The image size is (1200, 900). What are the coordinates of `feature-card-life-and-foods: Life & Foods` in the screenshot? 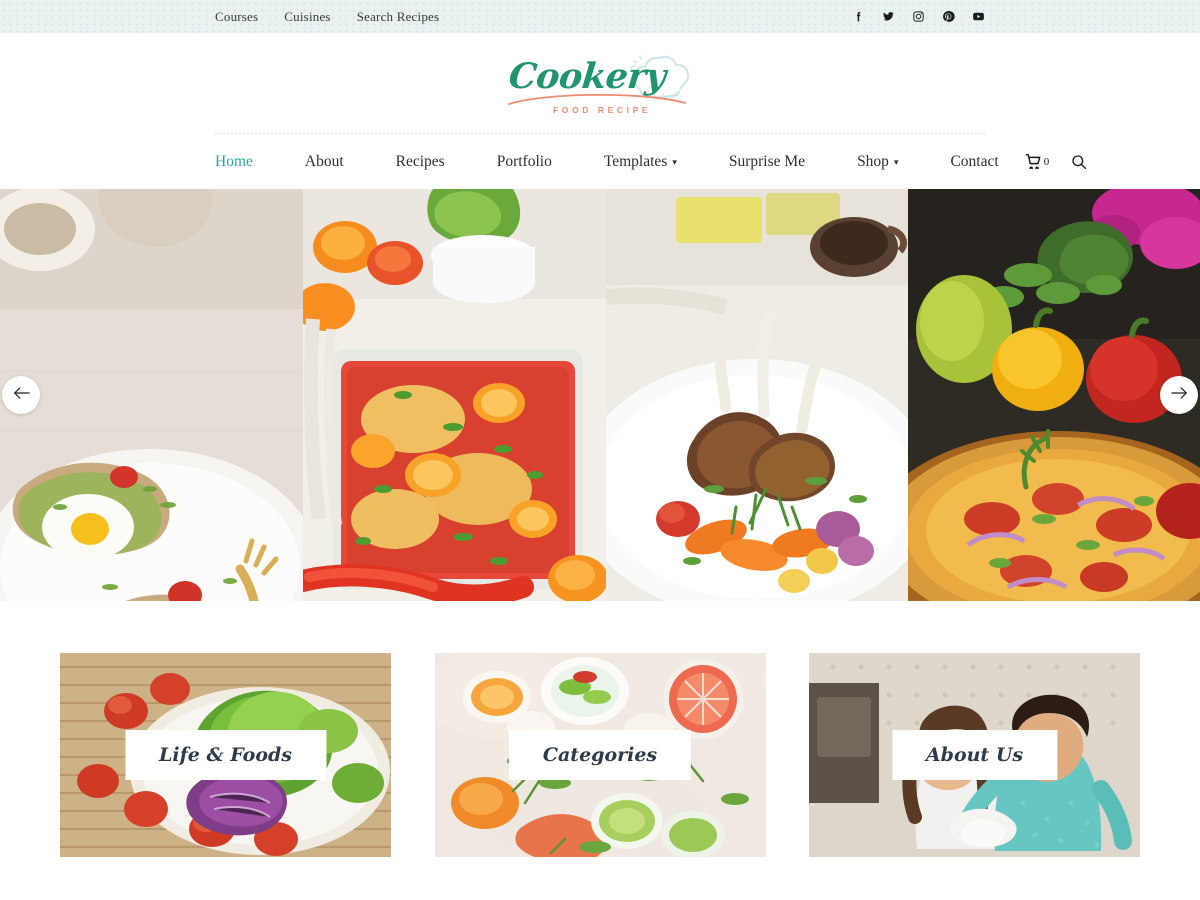 It's located at (225, 755).